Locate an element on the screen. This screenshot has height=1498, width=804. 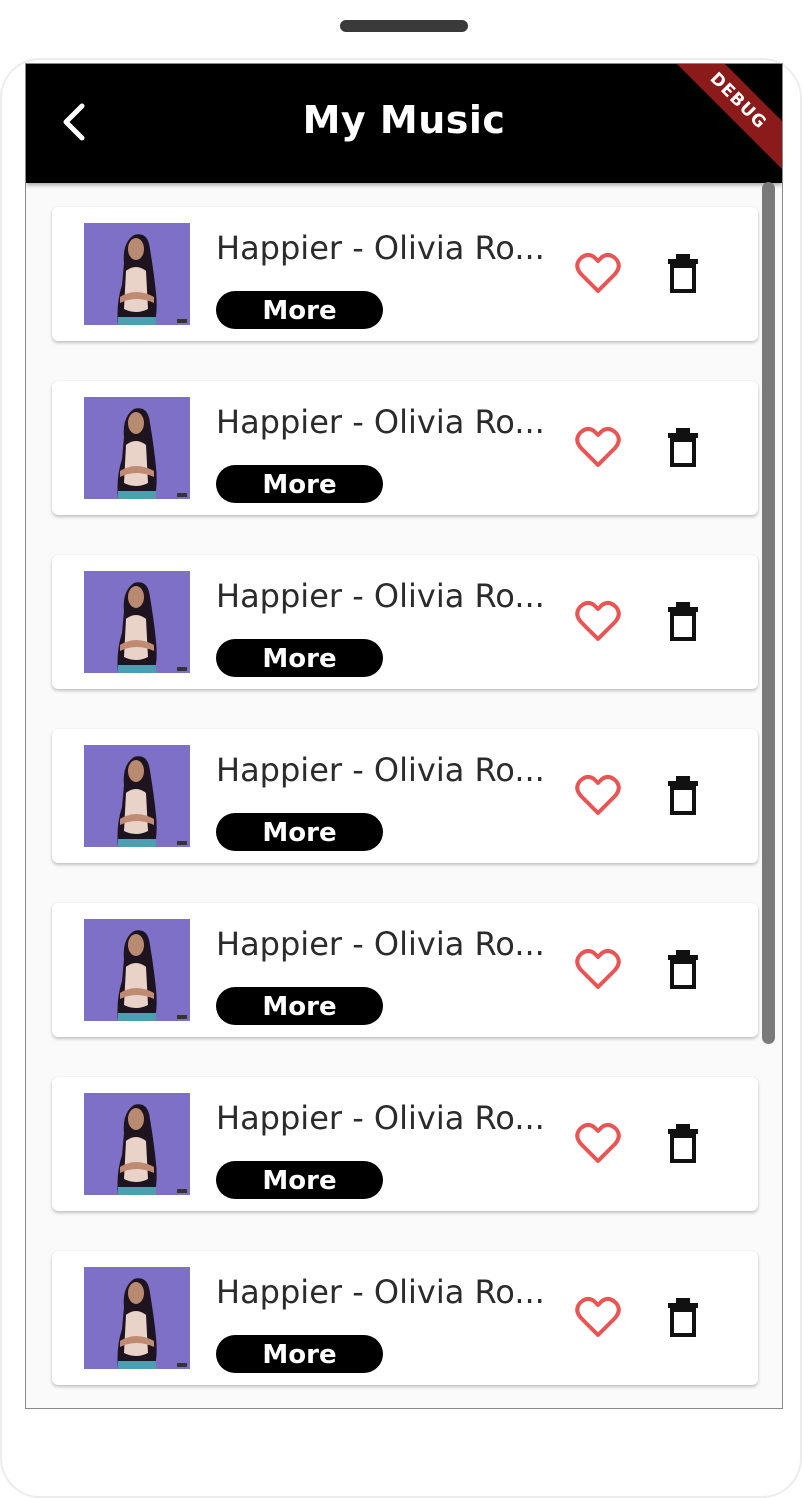
page-title: My Music is located at coordinates (404, 120).